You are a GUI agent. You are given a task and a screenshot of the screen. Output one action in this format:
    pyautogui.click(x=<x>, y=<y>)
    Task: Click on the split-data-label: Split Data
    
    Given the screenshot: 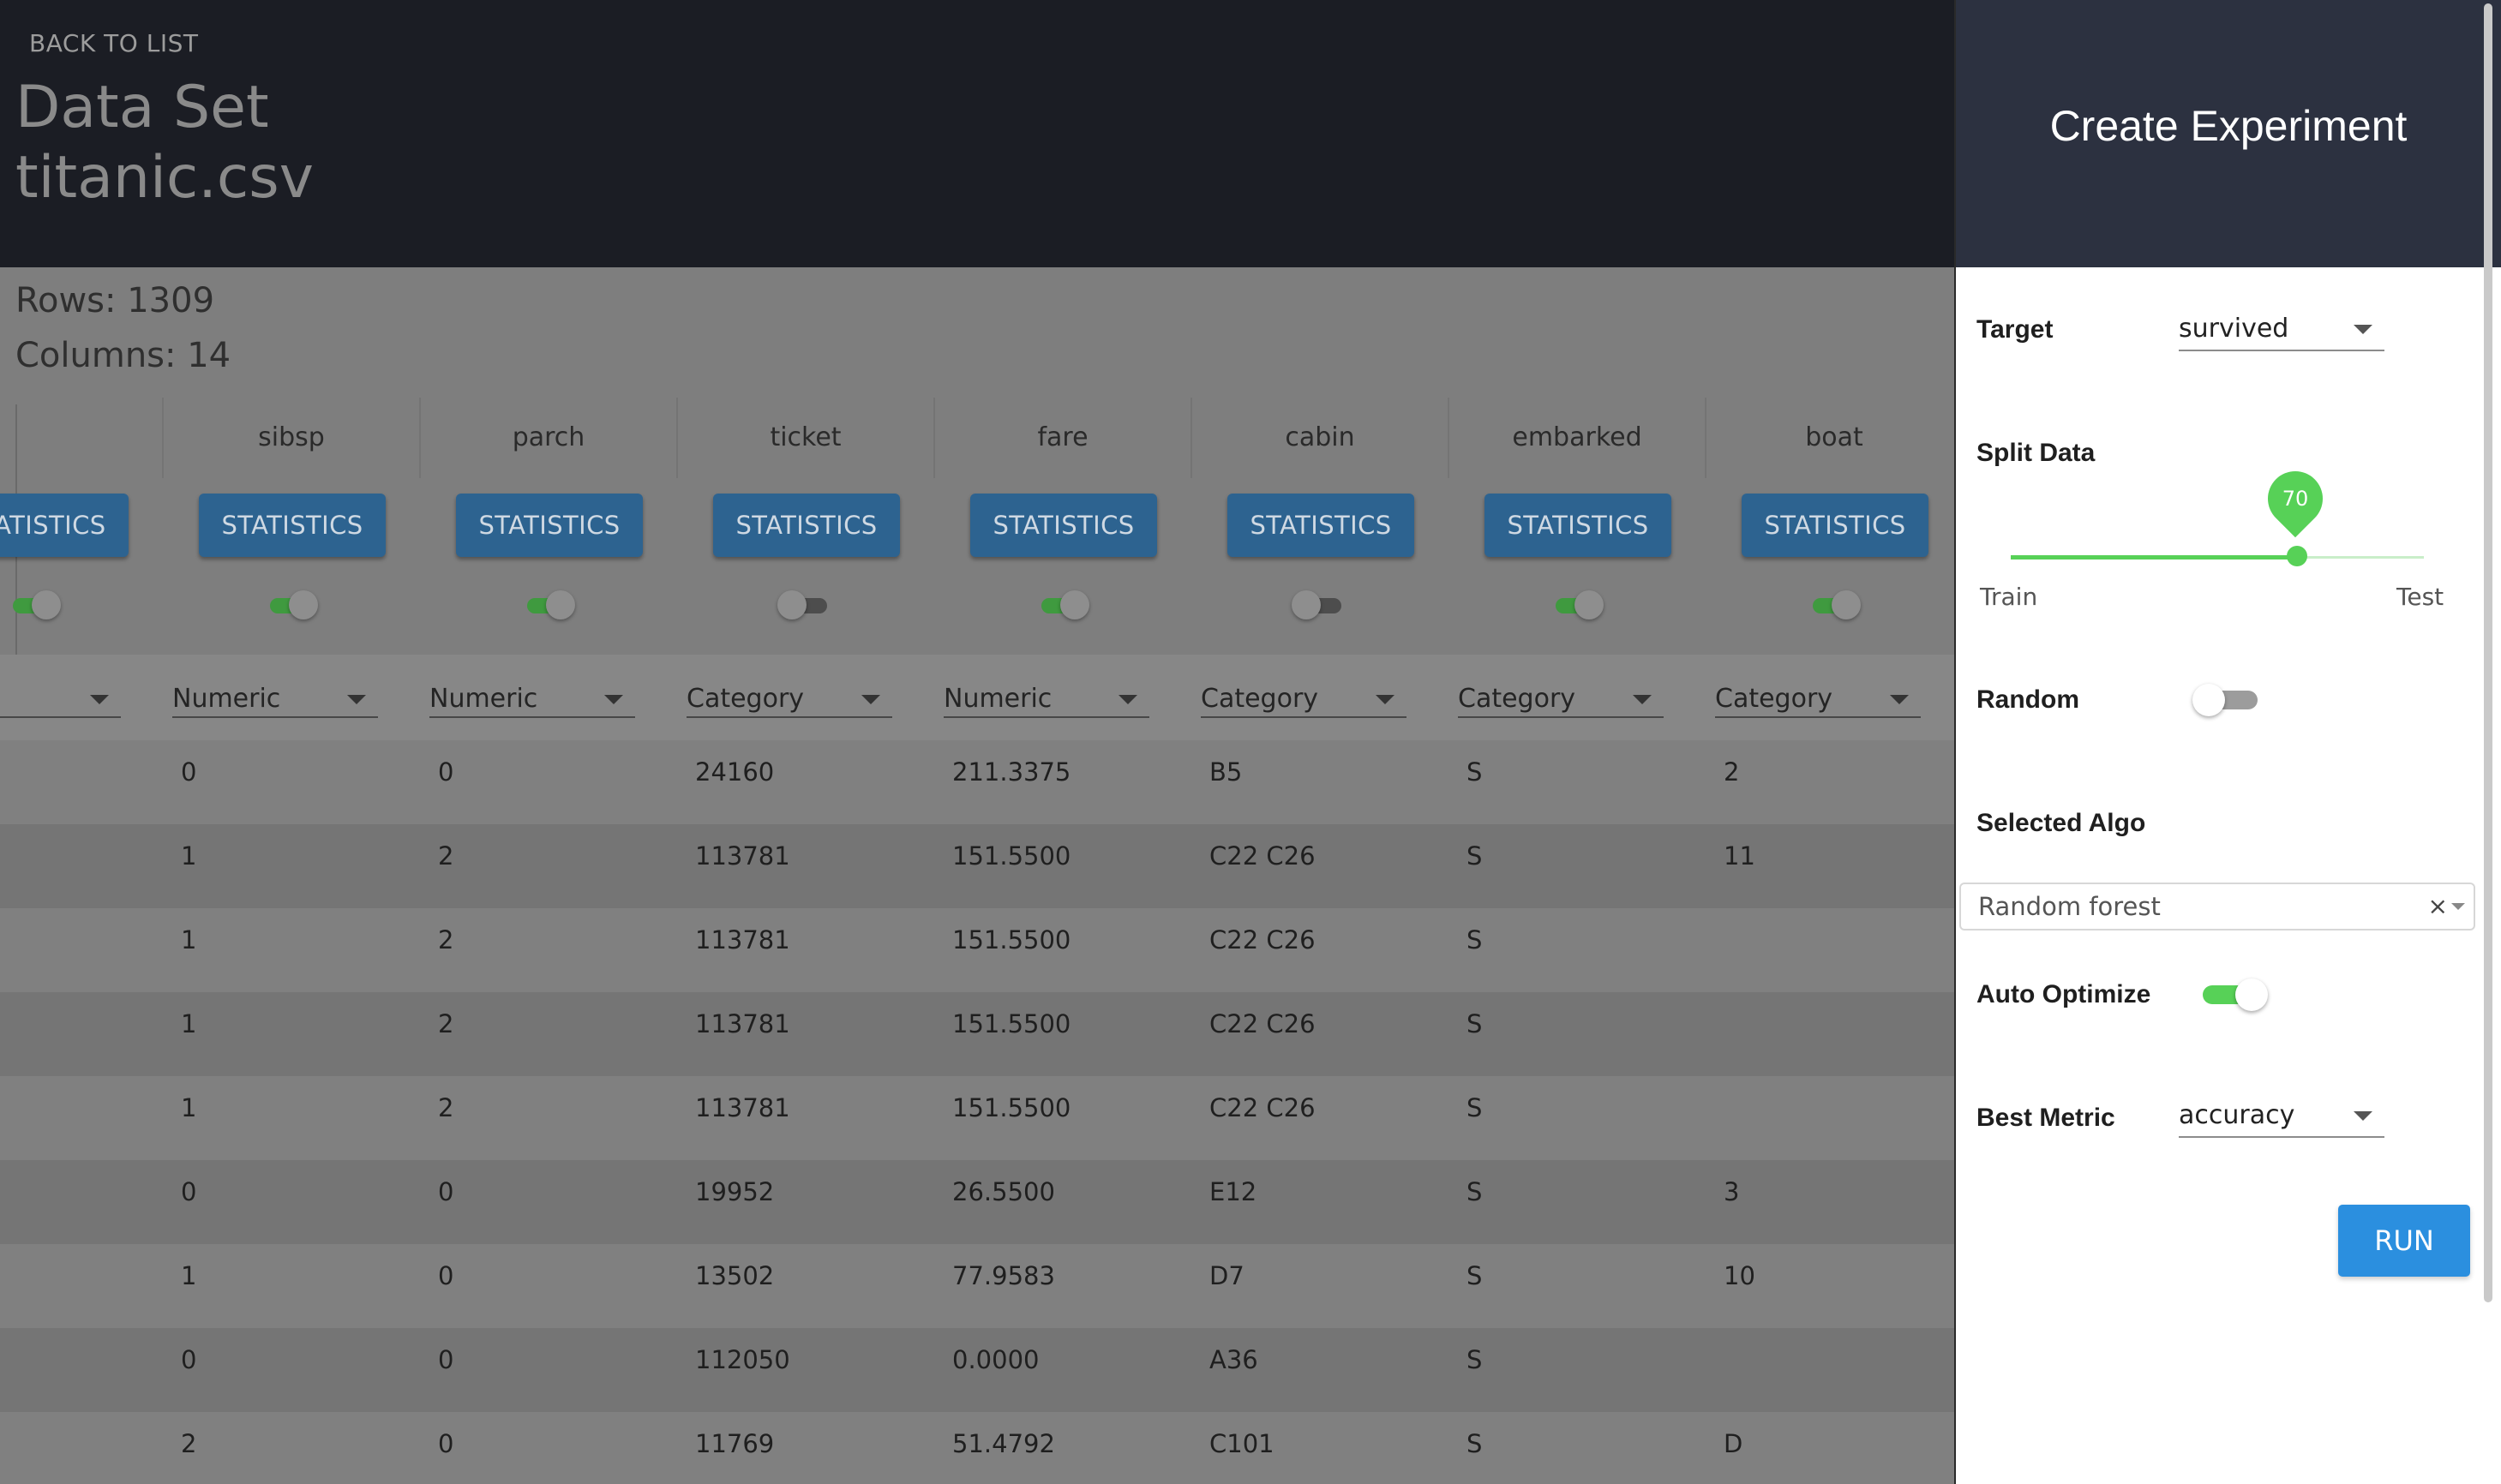 What is the action you would take?
    pyautogui.click(x=2036, y=453)
    